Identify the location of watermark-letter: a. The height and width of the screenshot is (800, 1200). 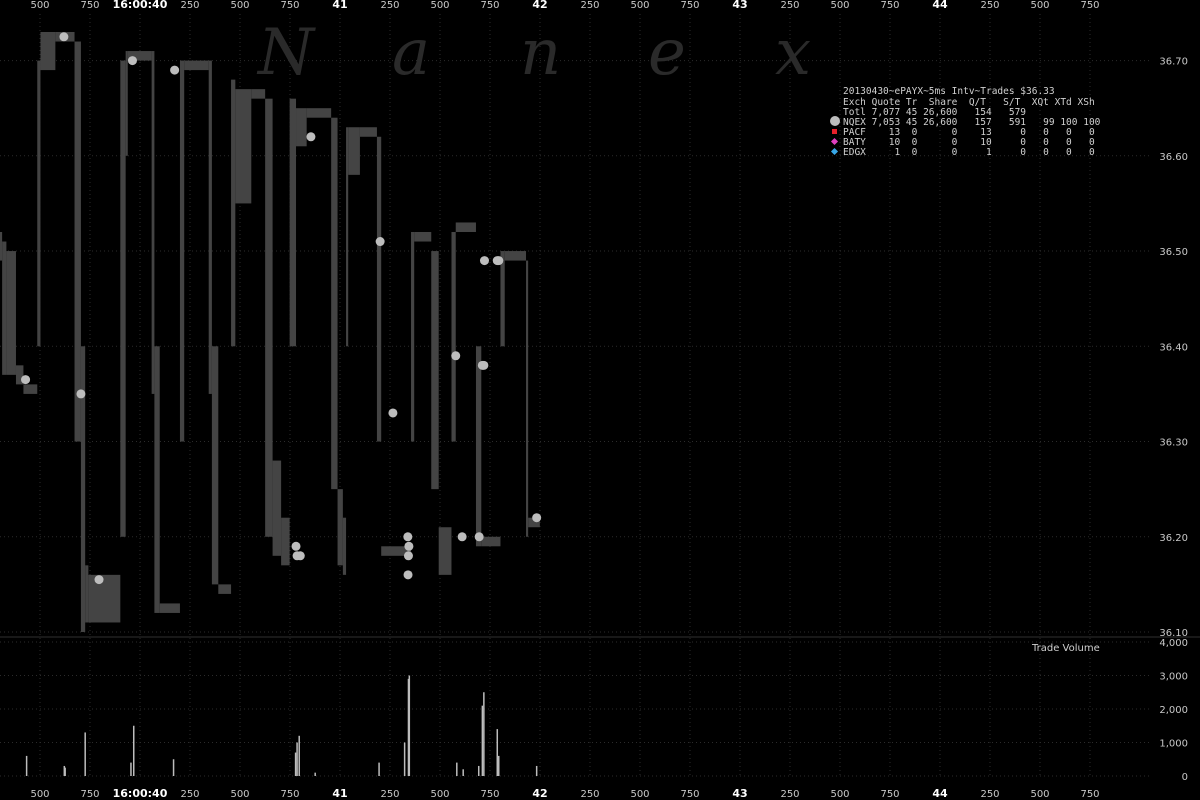
(411, 53).